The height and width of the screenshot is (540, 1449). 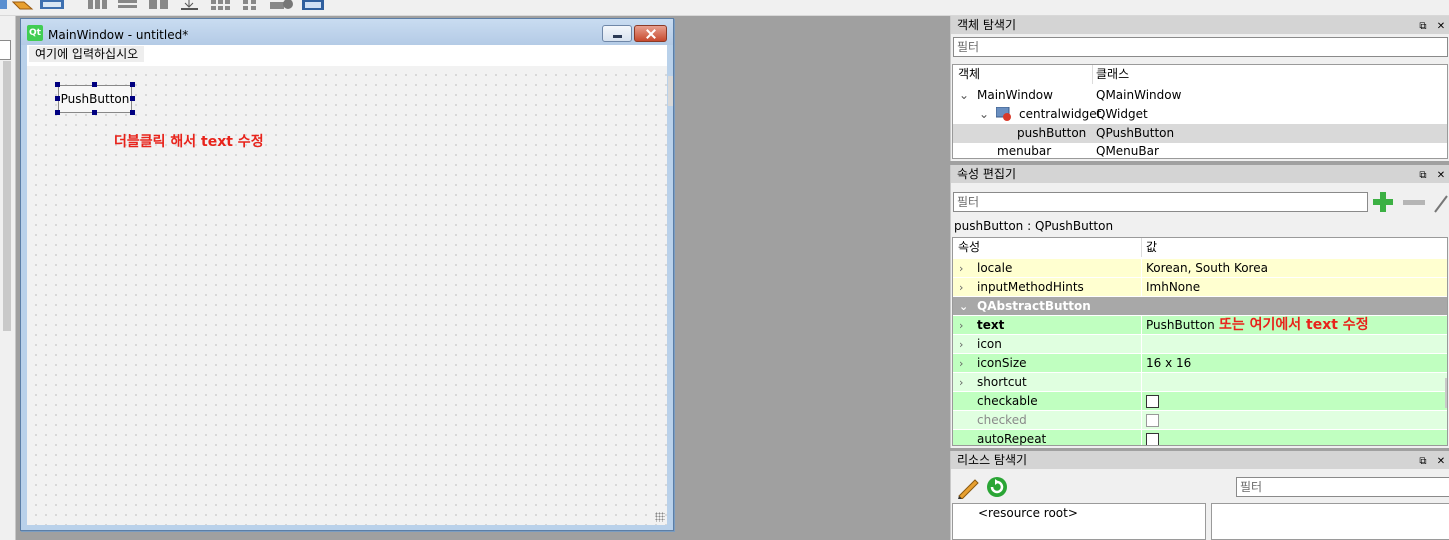 What do you see at coordinates (314, 5) in the screenshot?
I see `preview-icon` at bounding box center [314, 5].